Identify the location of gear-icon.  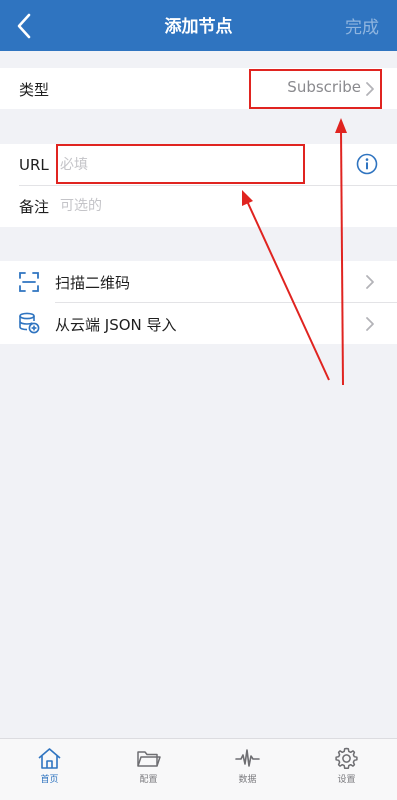
(346, 758).